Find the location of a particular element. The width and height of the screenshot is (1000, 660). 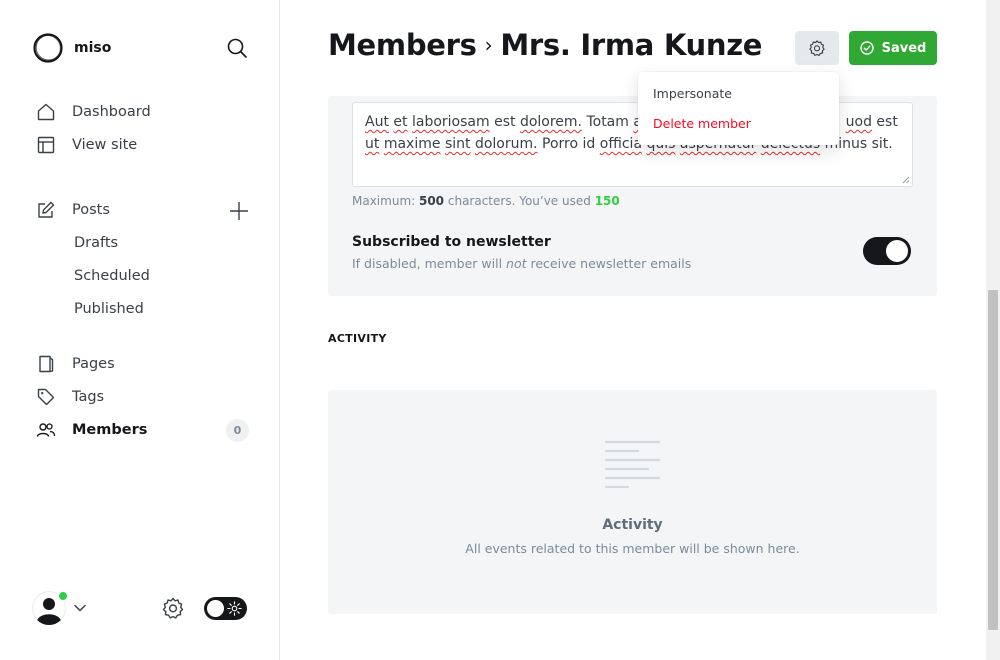

note-word: ut is located at coordinates (372, 144).